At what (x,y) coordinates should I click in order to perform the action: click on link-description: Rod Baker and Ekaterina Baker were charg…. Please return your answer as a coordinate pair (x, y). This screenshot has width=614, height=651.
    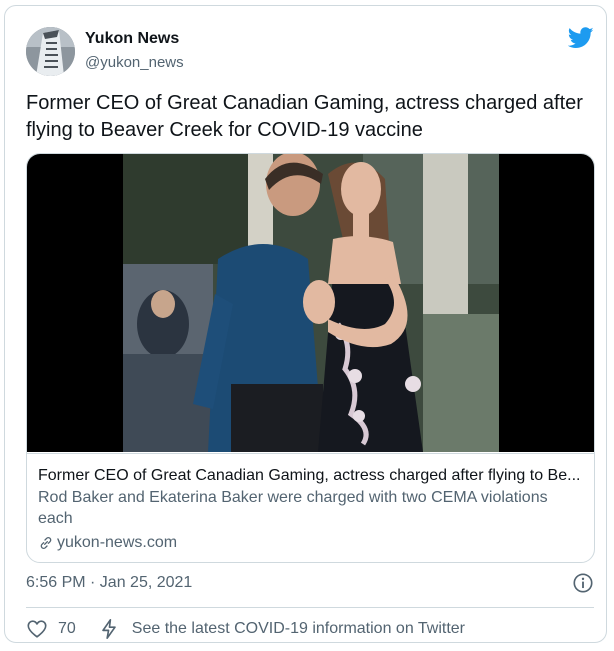
    Looking at the image, I should click on (293, 508).